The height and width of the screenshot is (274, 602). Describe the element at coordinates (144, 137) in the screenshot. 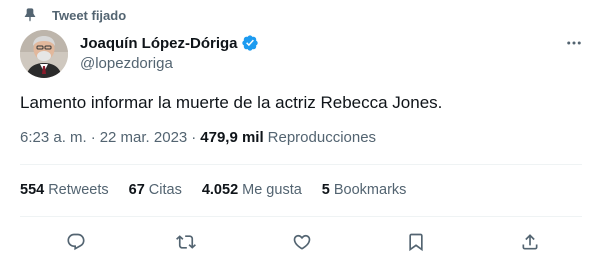

I see `tweet-date: 22 mar. 2023` at that location.